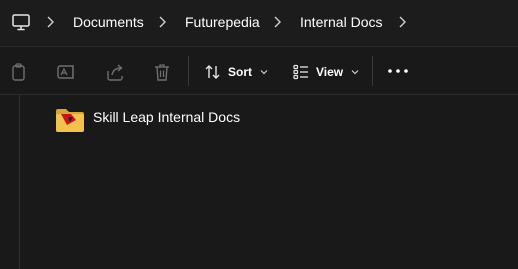  I want to click on view-list-icon, so click(300, 72).